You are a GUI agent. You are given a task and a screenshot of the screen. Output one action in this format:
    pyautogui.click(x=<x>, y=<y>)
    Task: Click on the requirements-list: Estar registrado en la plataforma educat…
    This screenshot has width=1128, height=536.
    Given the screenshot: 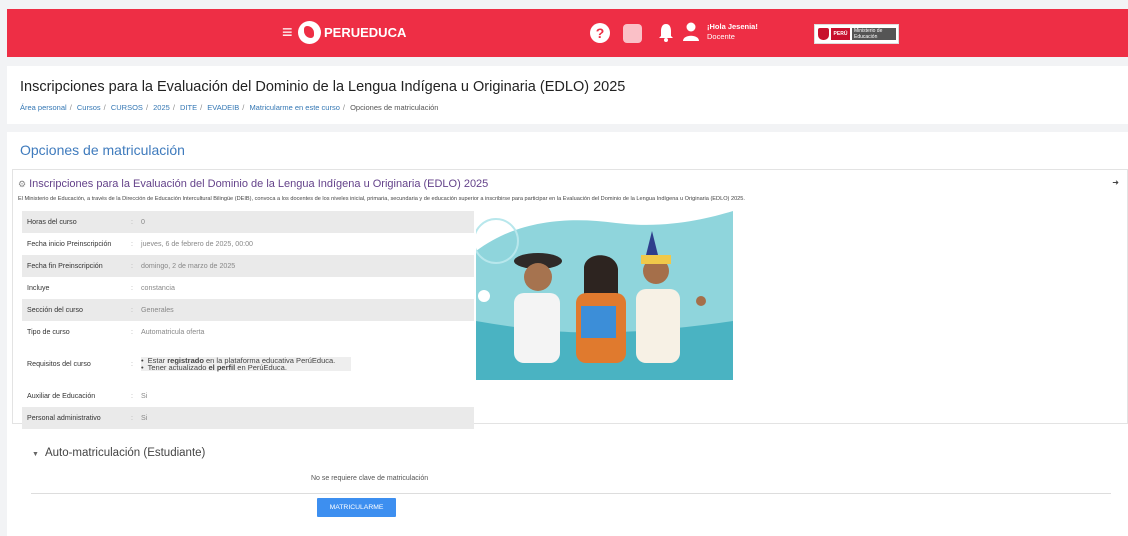 What is the action you would take?
    pyautogui.click(x=246, y=364)
    